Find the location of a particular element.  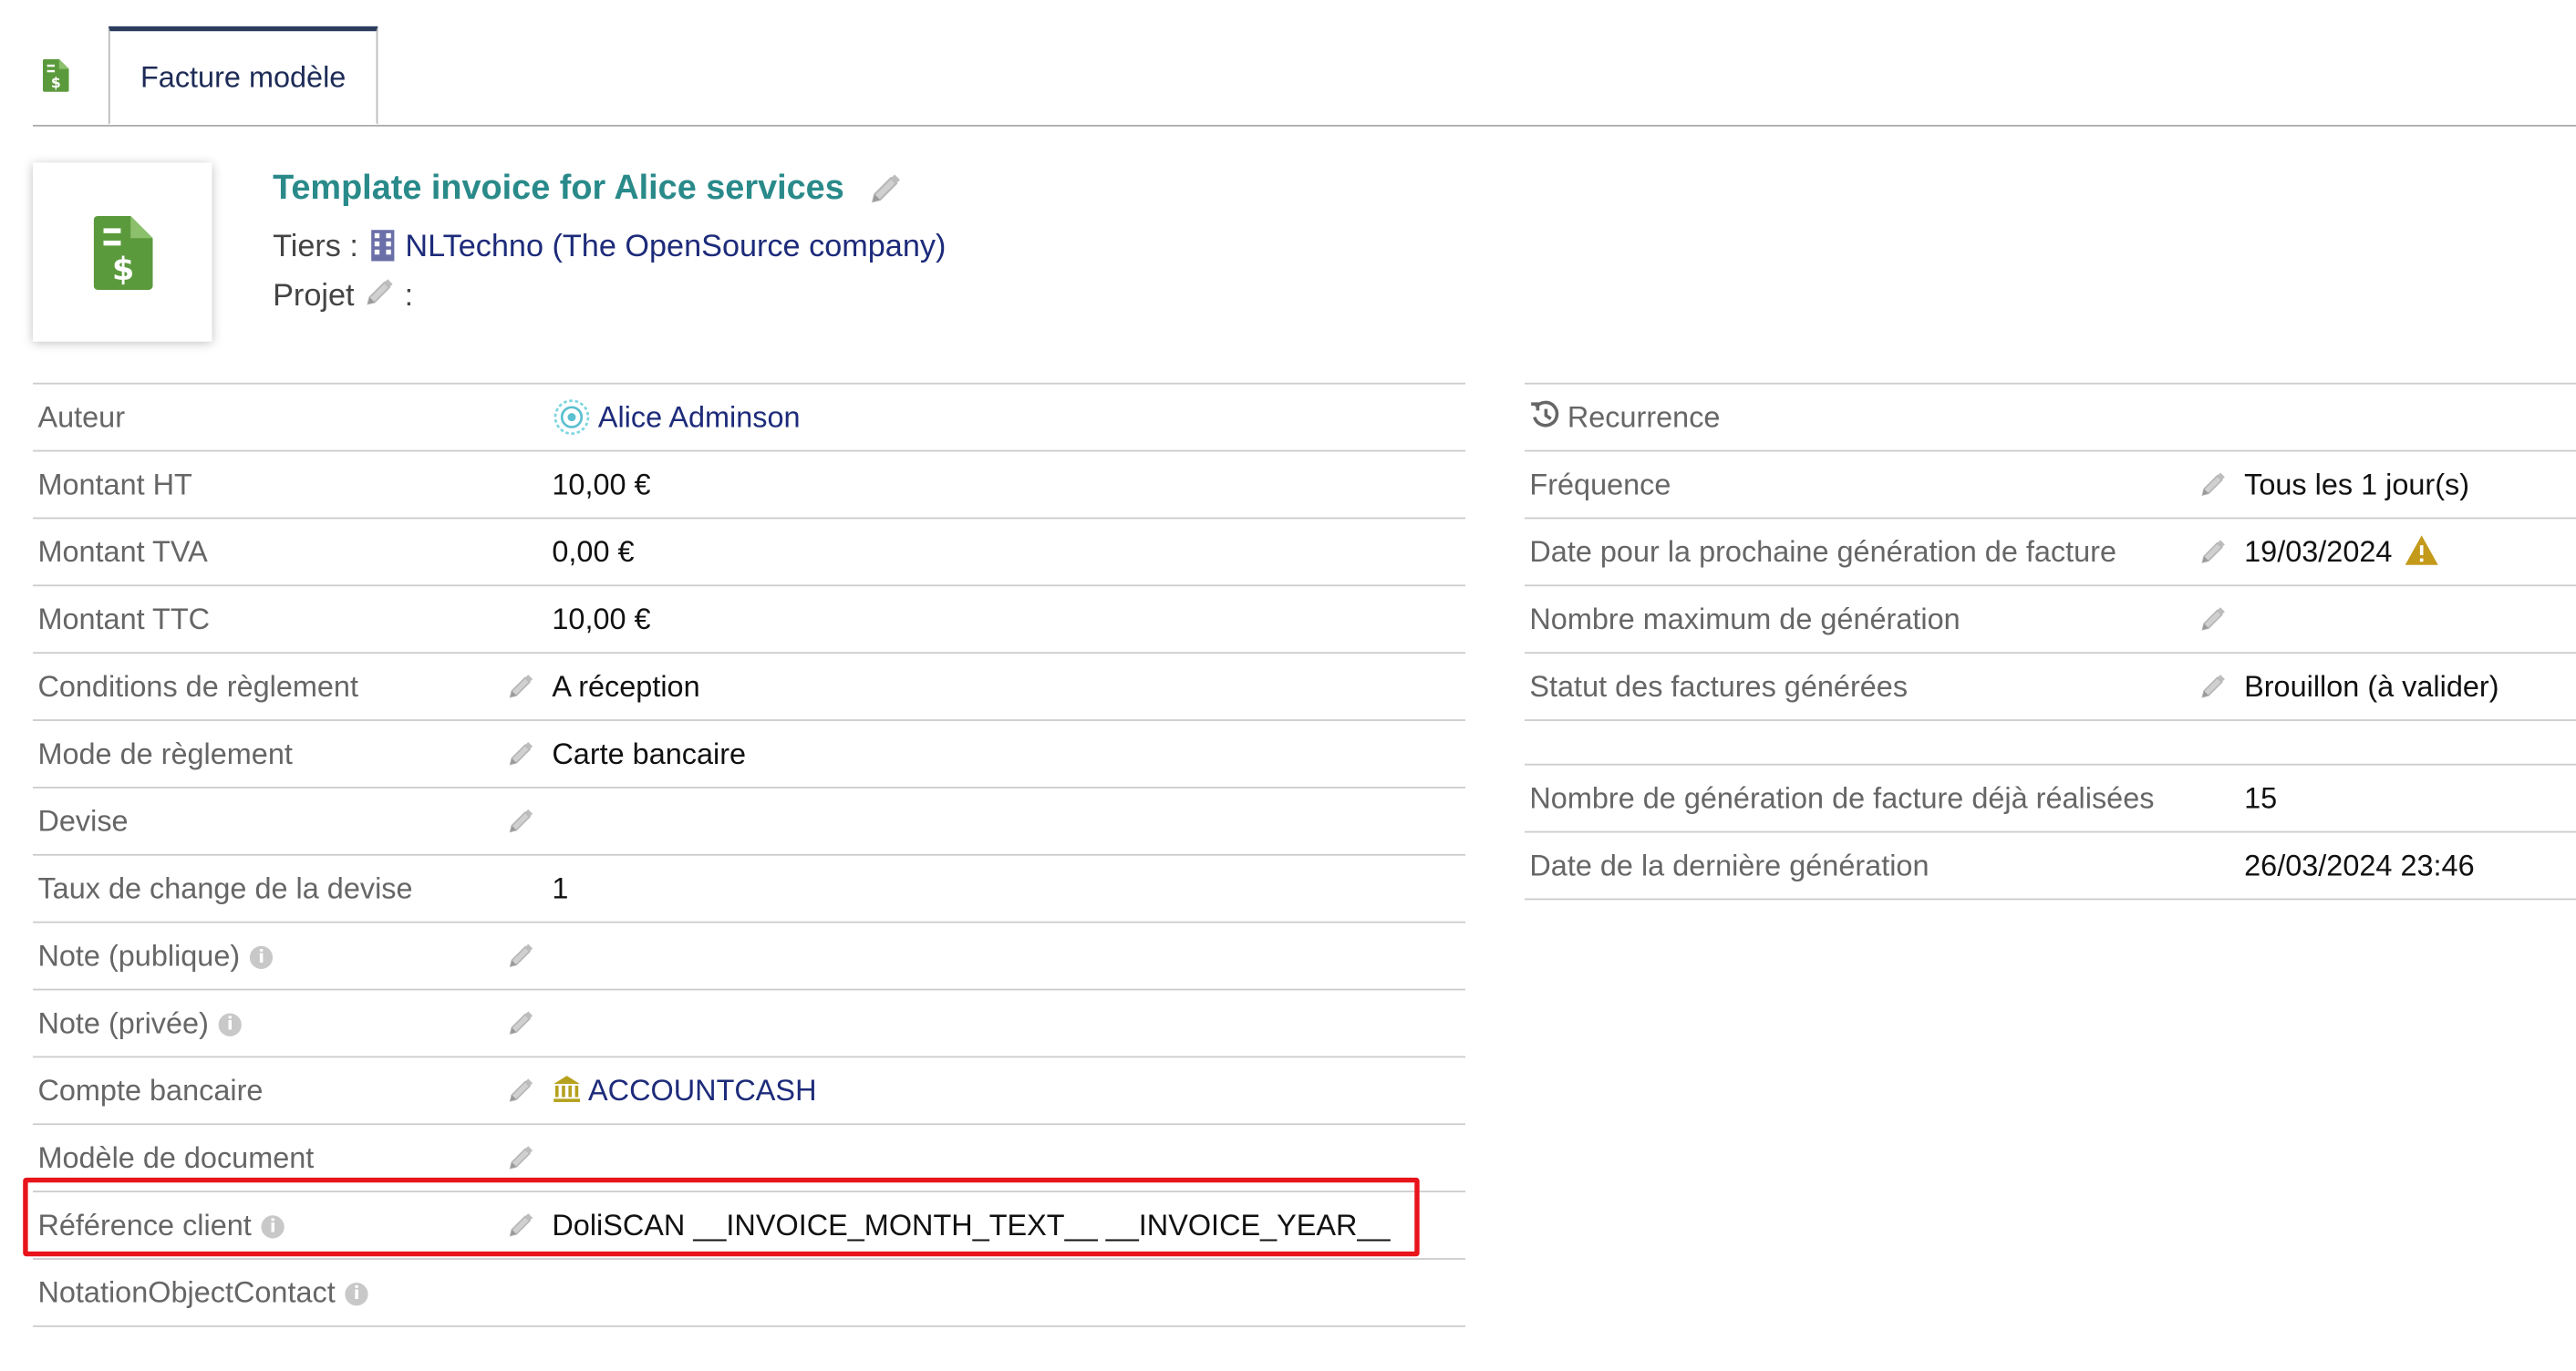

table-row: Taux de change de la devise 1 is located at coordinates (749, 889).